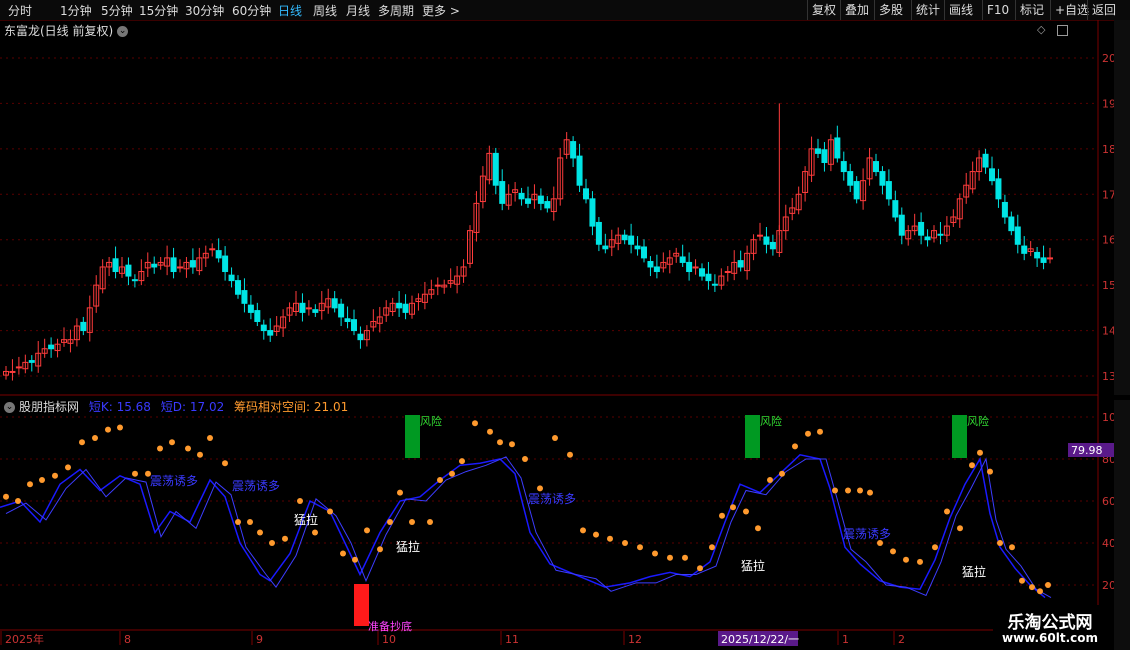  Describe the element at coordinates (512, 639) in the screenshot. I see `x-axis-label: 11` at that location.